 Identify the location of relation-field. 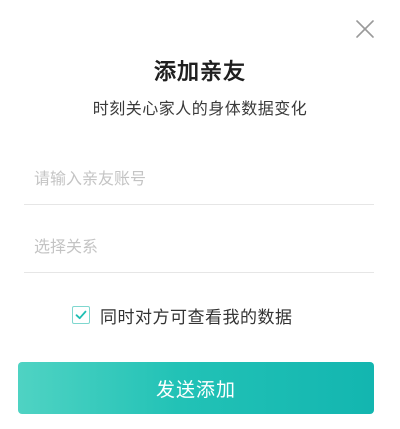
(199, 246).